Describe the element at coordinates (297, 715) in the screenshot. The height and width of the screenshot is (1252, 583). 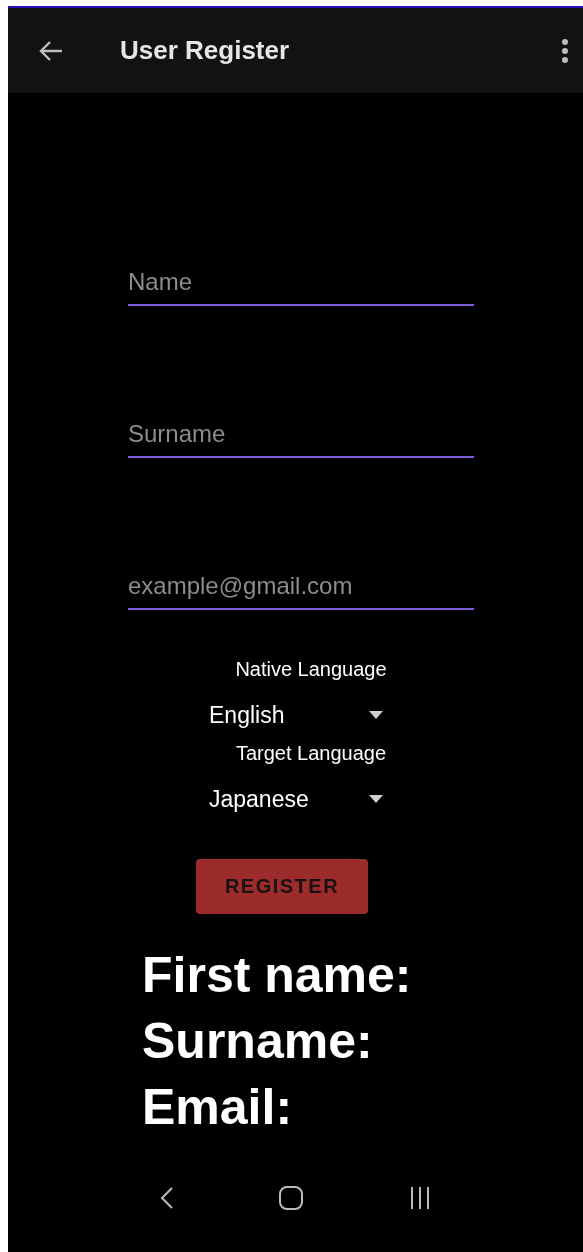
I see `language-dropdown: English` at that location.